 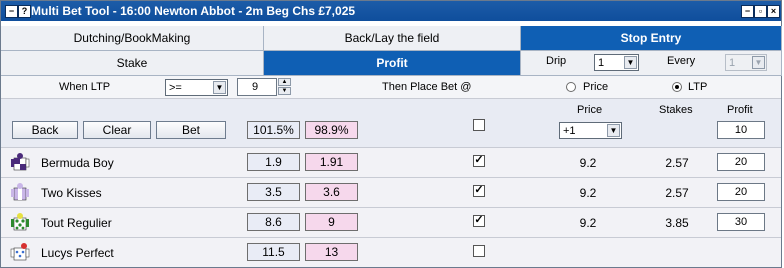 I want to click on lay-price: 1.91, so click(x=331, y=162).